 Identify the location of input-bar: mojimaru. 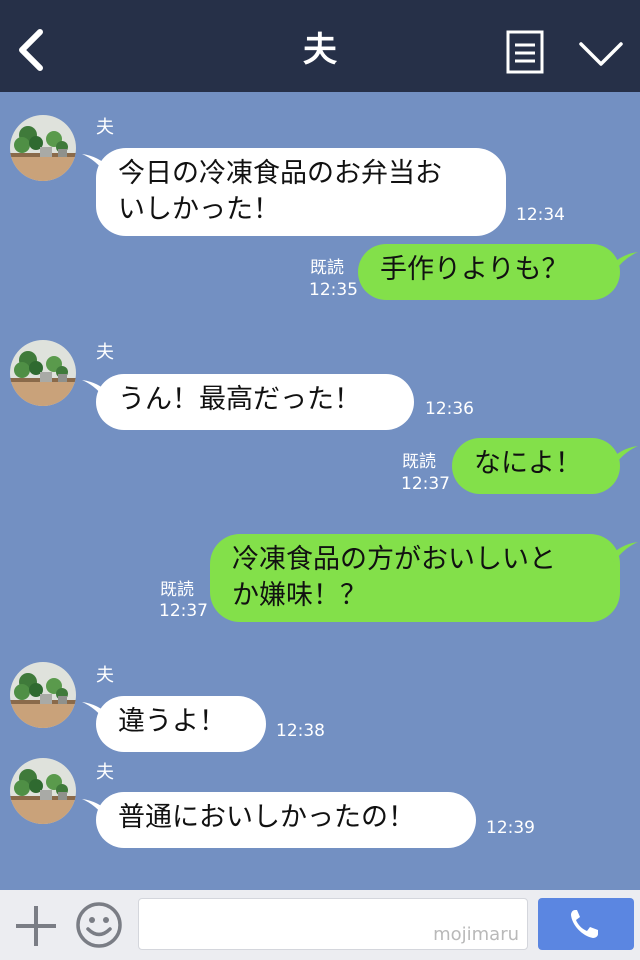
(320, 925).